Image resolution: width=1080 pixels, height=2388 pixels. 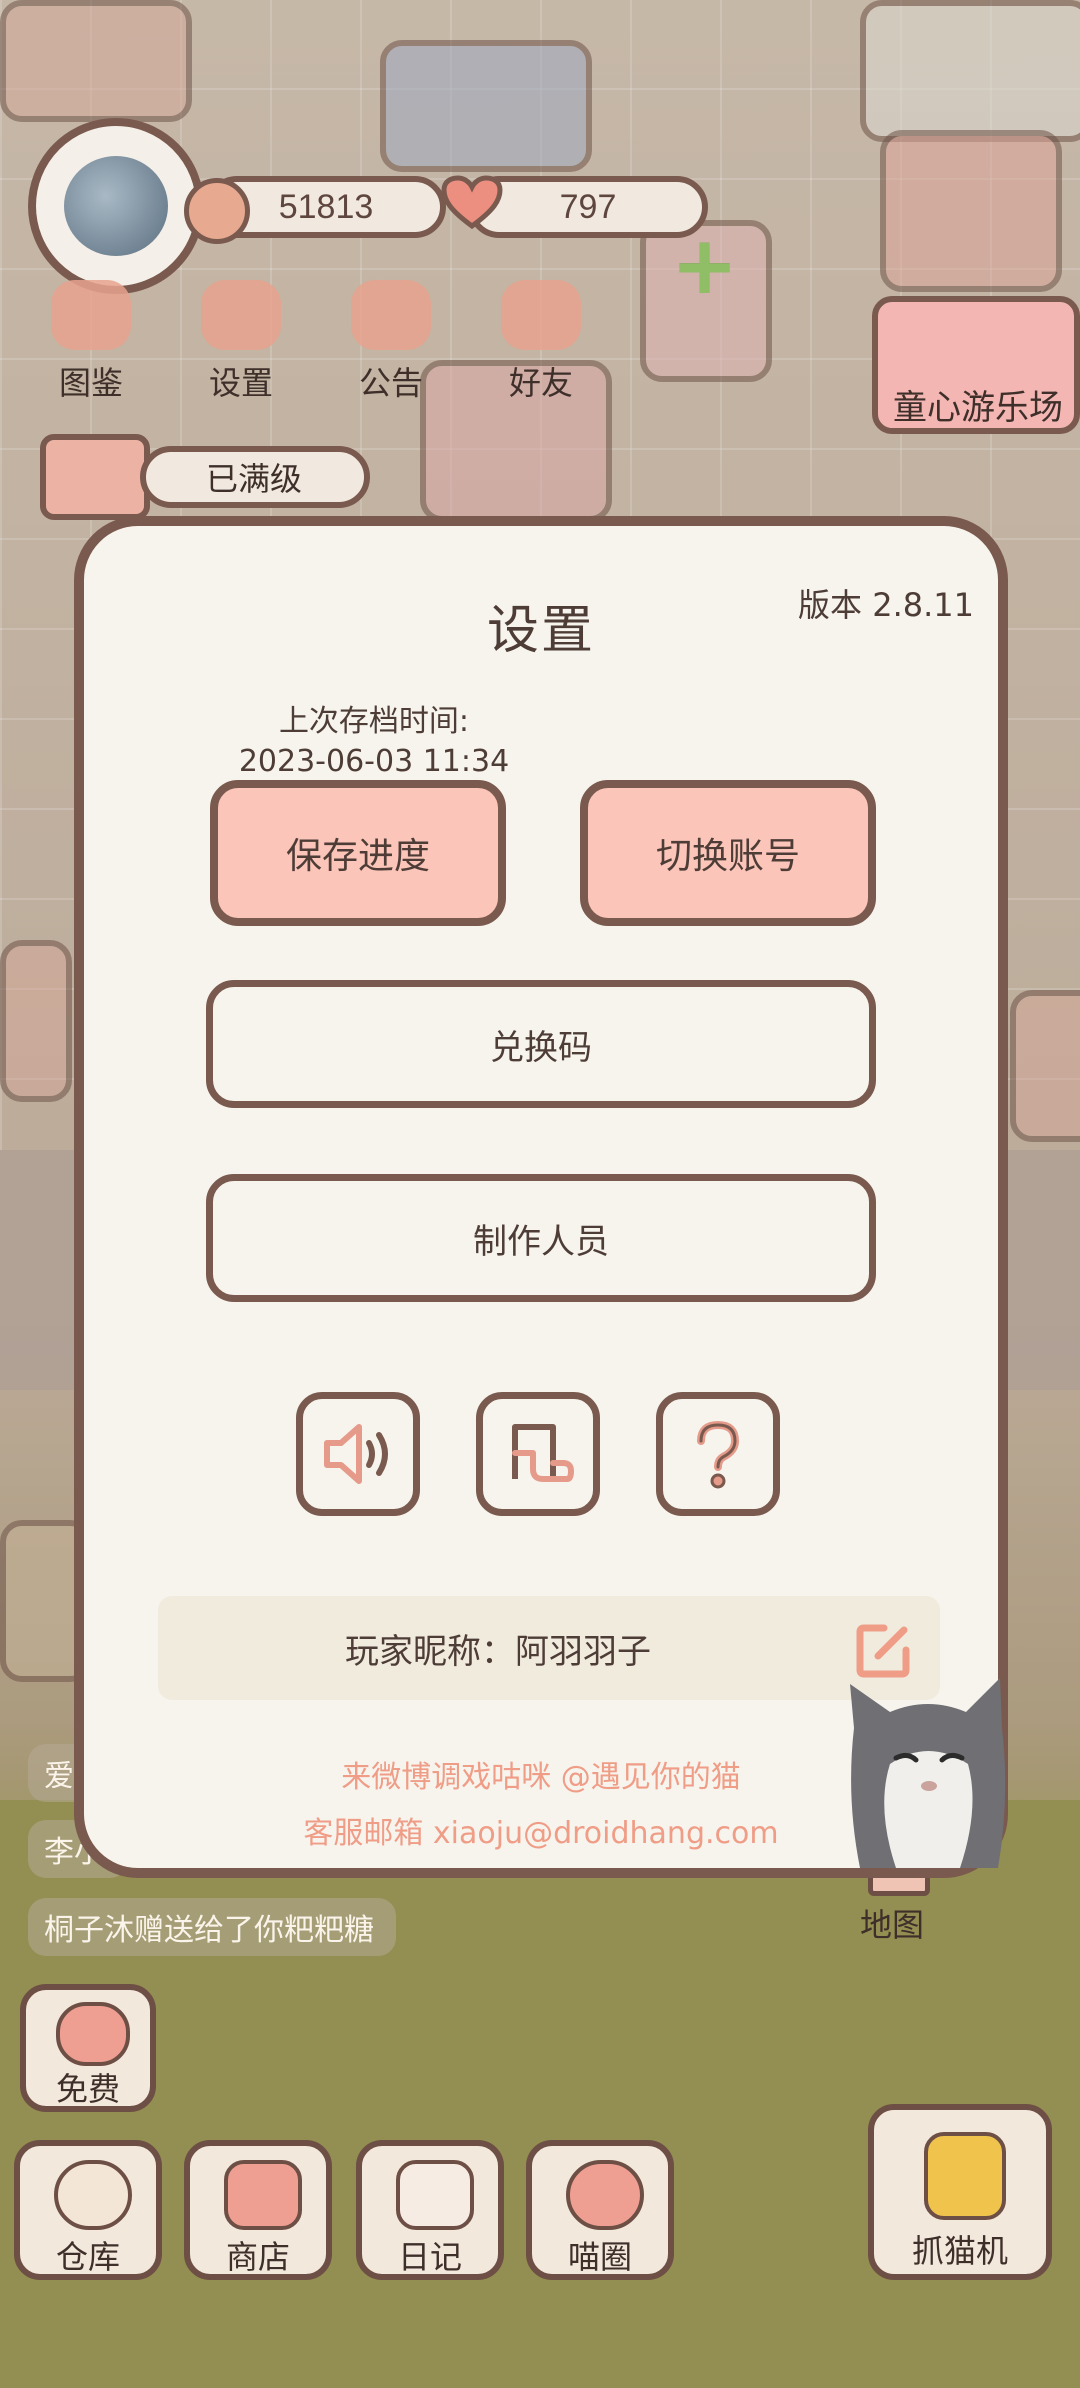 I want to click on nickname-label: 玩家昵称：阿羽羽子, so click(x=498, y=1651).